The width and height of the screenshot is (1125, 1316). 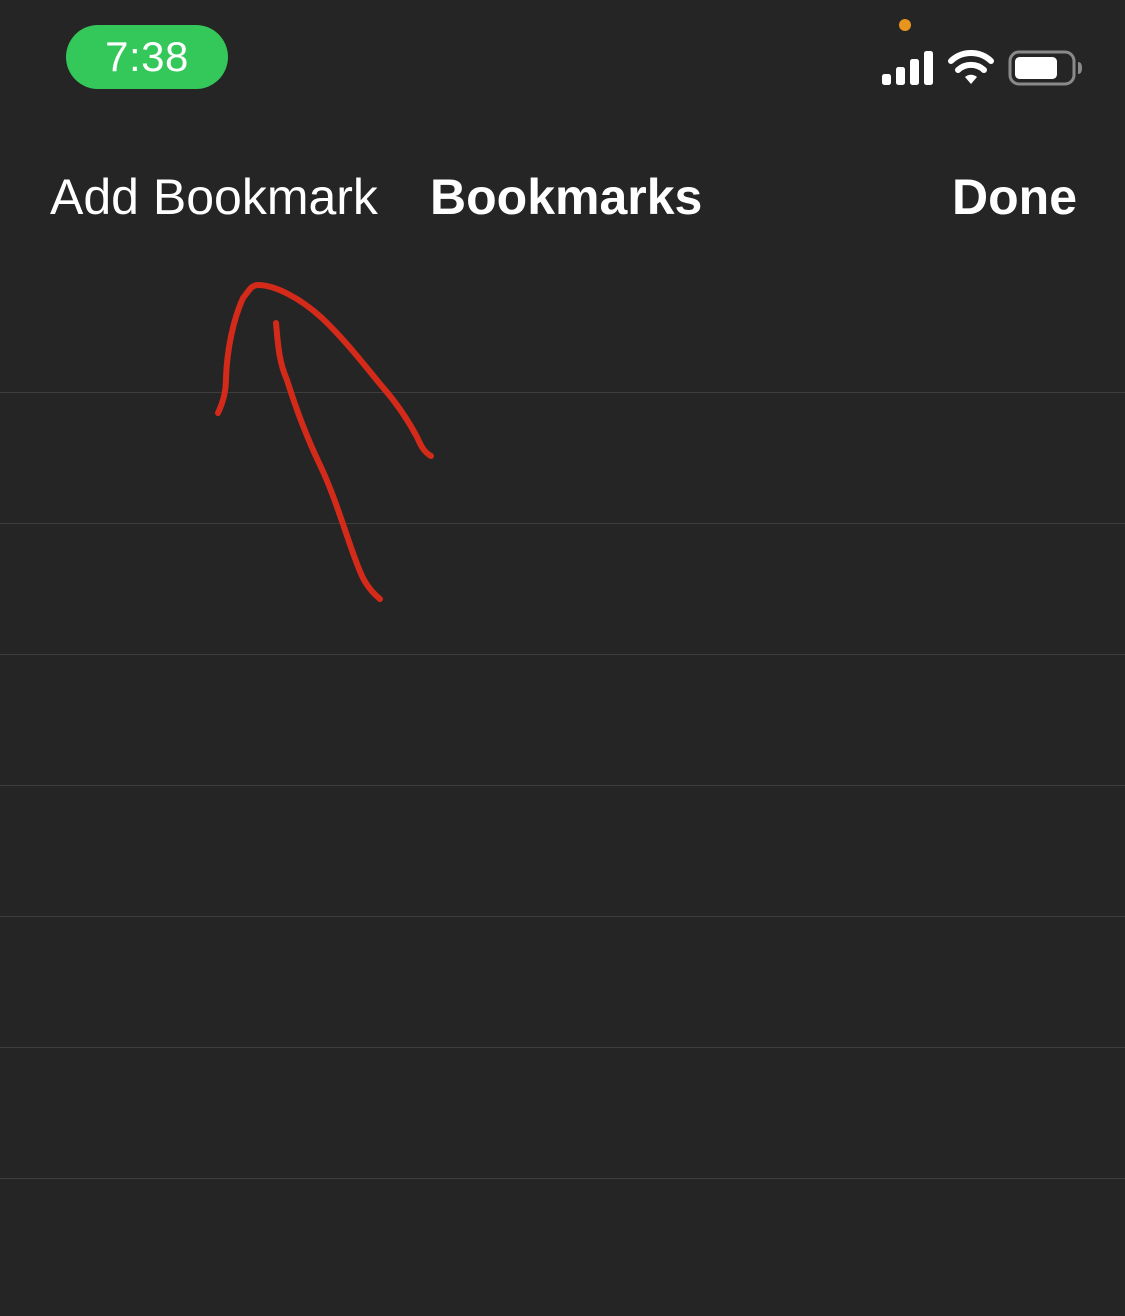 What do you see at coordinates (566, 197) in the screenshot?
I see `page-title: Bookmarks` at bounding box center [566, 197].